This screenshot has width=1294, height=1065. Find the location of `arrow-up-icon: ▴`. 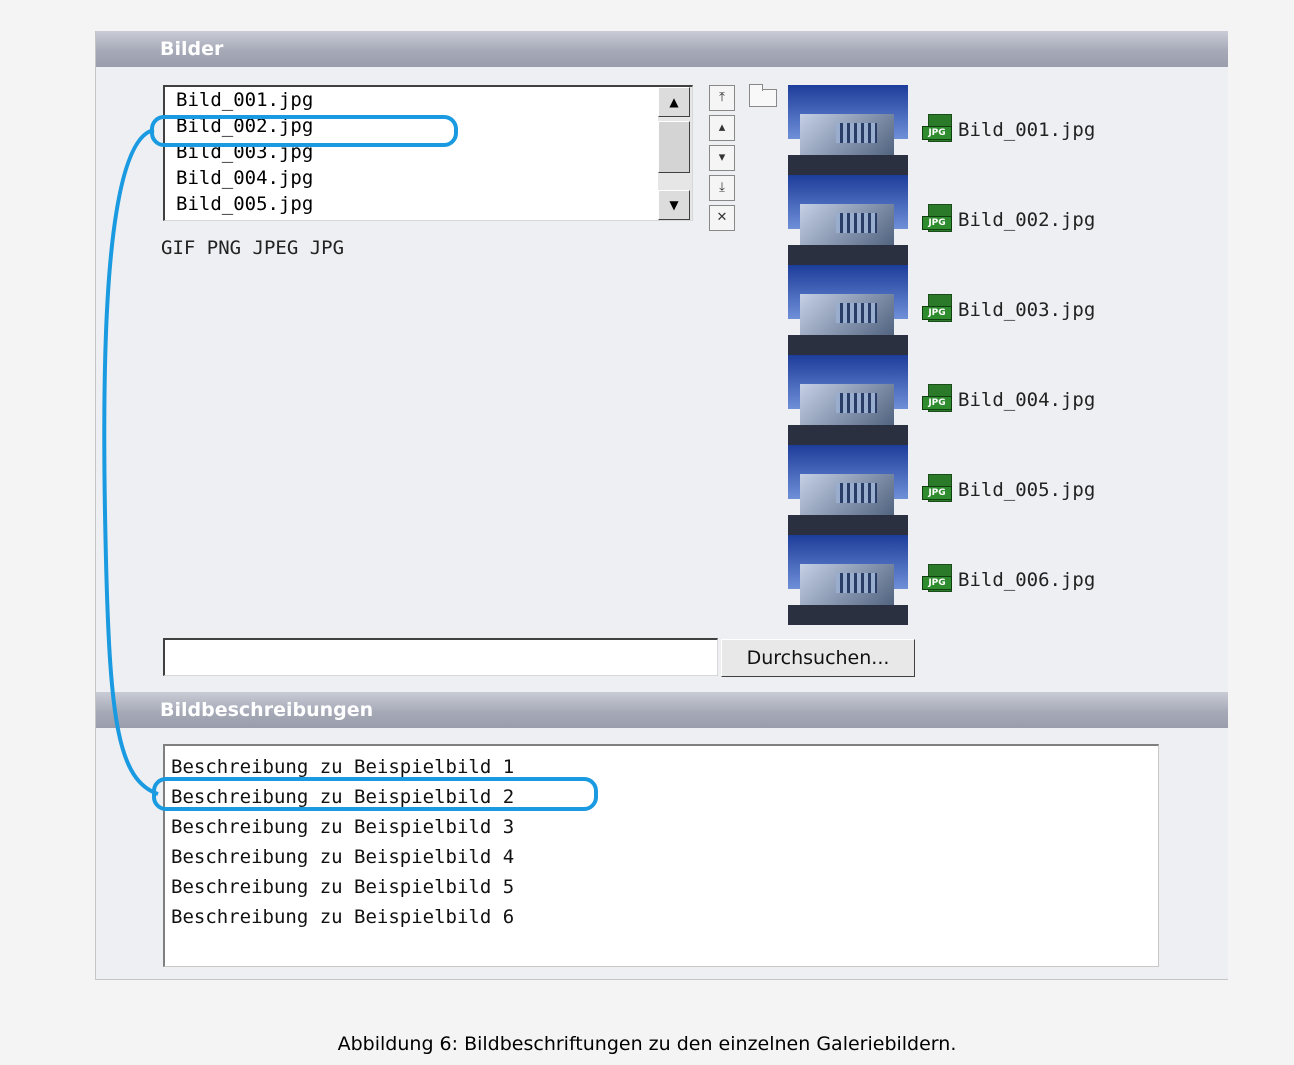

arrow-up-icon: ▴ is located at coordinates (722, 127).